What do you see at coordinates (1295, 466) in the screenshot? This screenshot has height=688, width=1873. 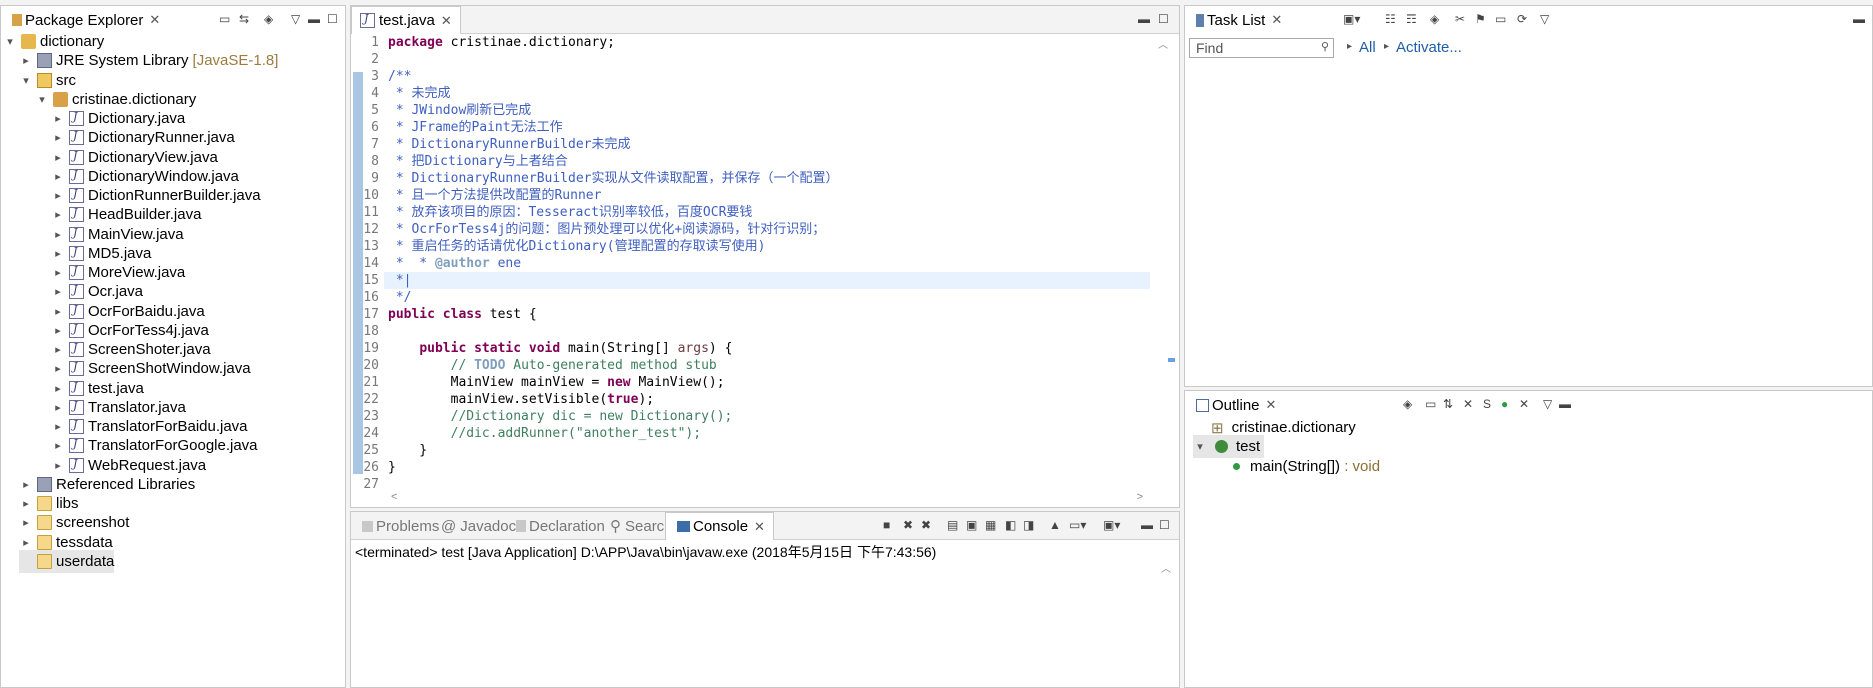 I see `outline-method-label: main(String[])` at bounding box center [1295, 466].